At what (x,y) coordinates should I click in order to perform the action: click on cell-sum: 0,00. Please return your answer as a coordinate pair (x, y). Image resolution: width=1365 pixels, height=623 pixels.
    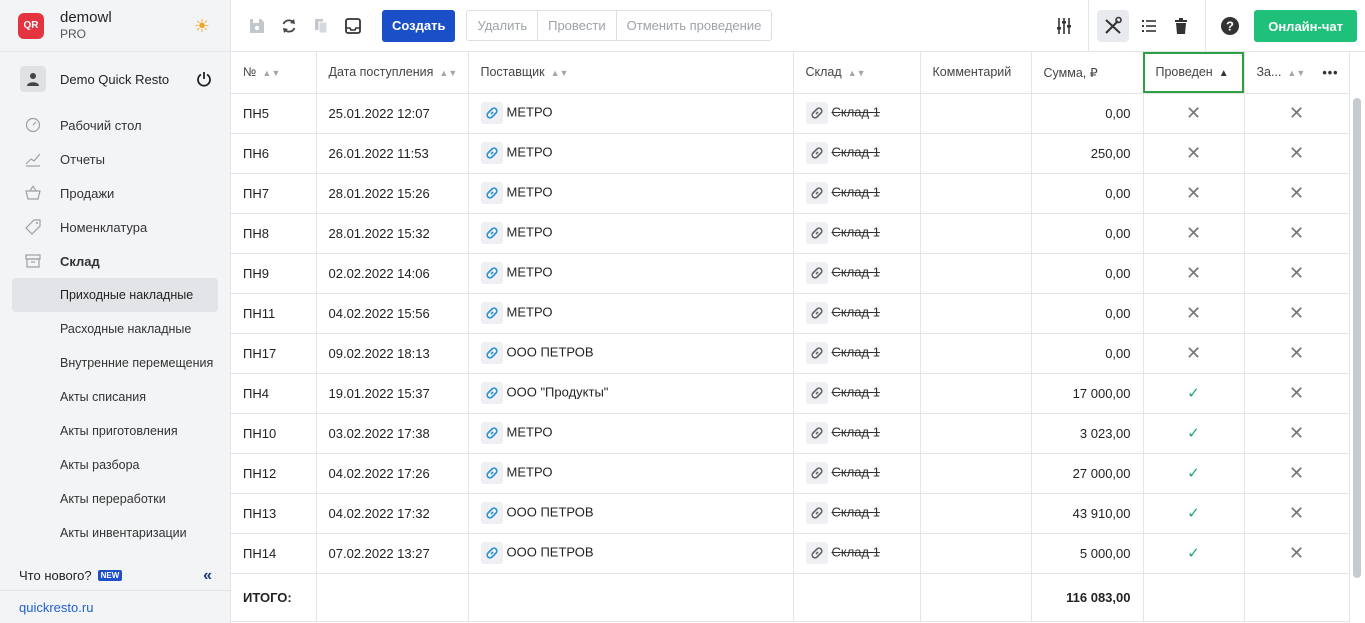
    Looking at the image, I should click on (1087, 193).